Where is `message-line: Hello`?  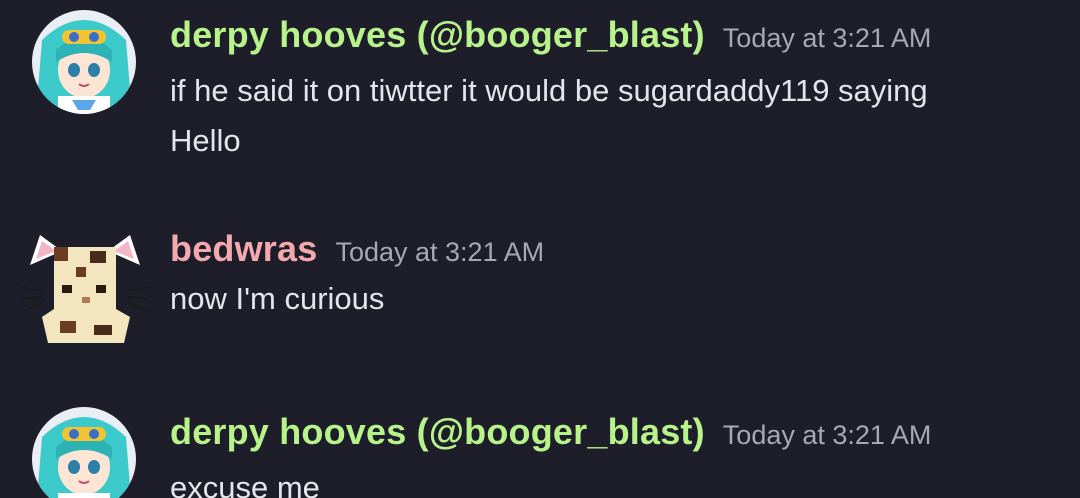
message-line: Hello is located at coordinates (205, 140).